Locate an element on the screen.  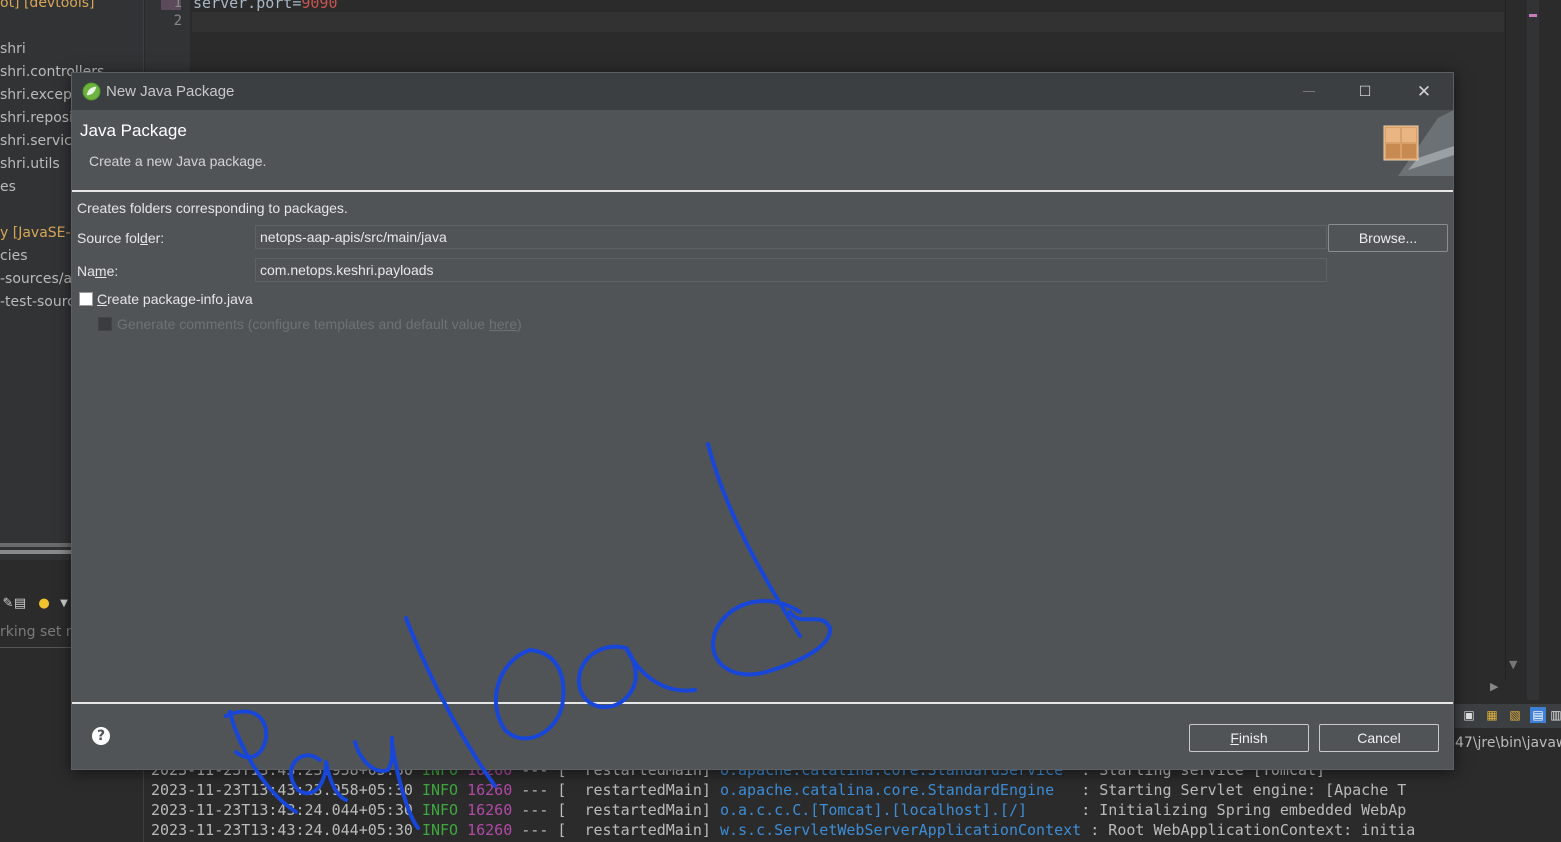
close-icon: ✕ is located at coordinates (1424, 92).